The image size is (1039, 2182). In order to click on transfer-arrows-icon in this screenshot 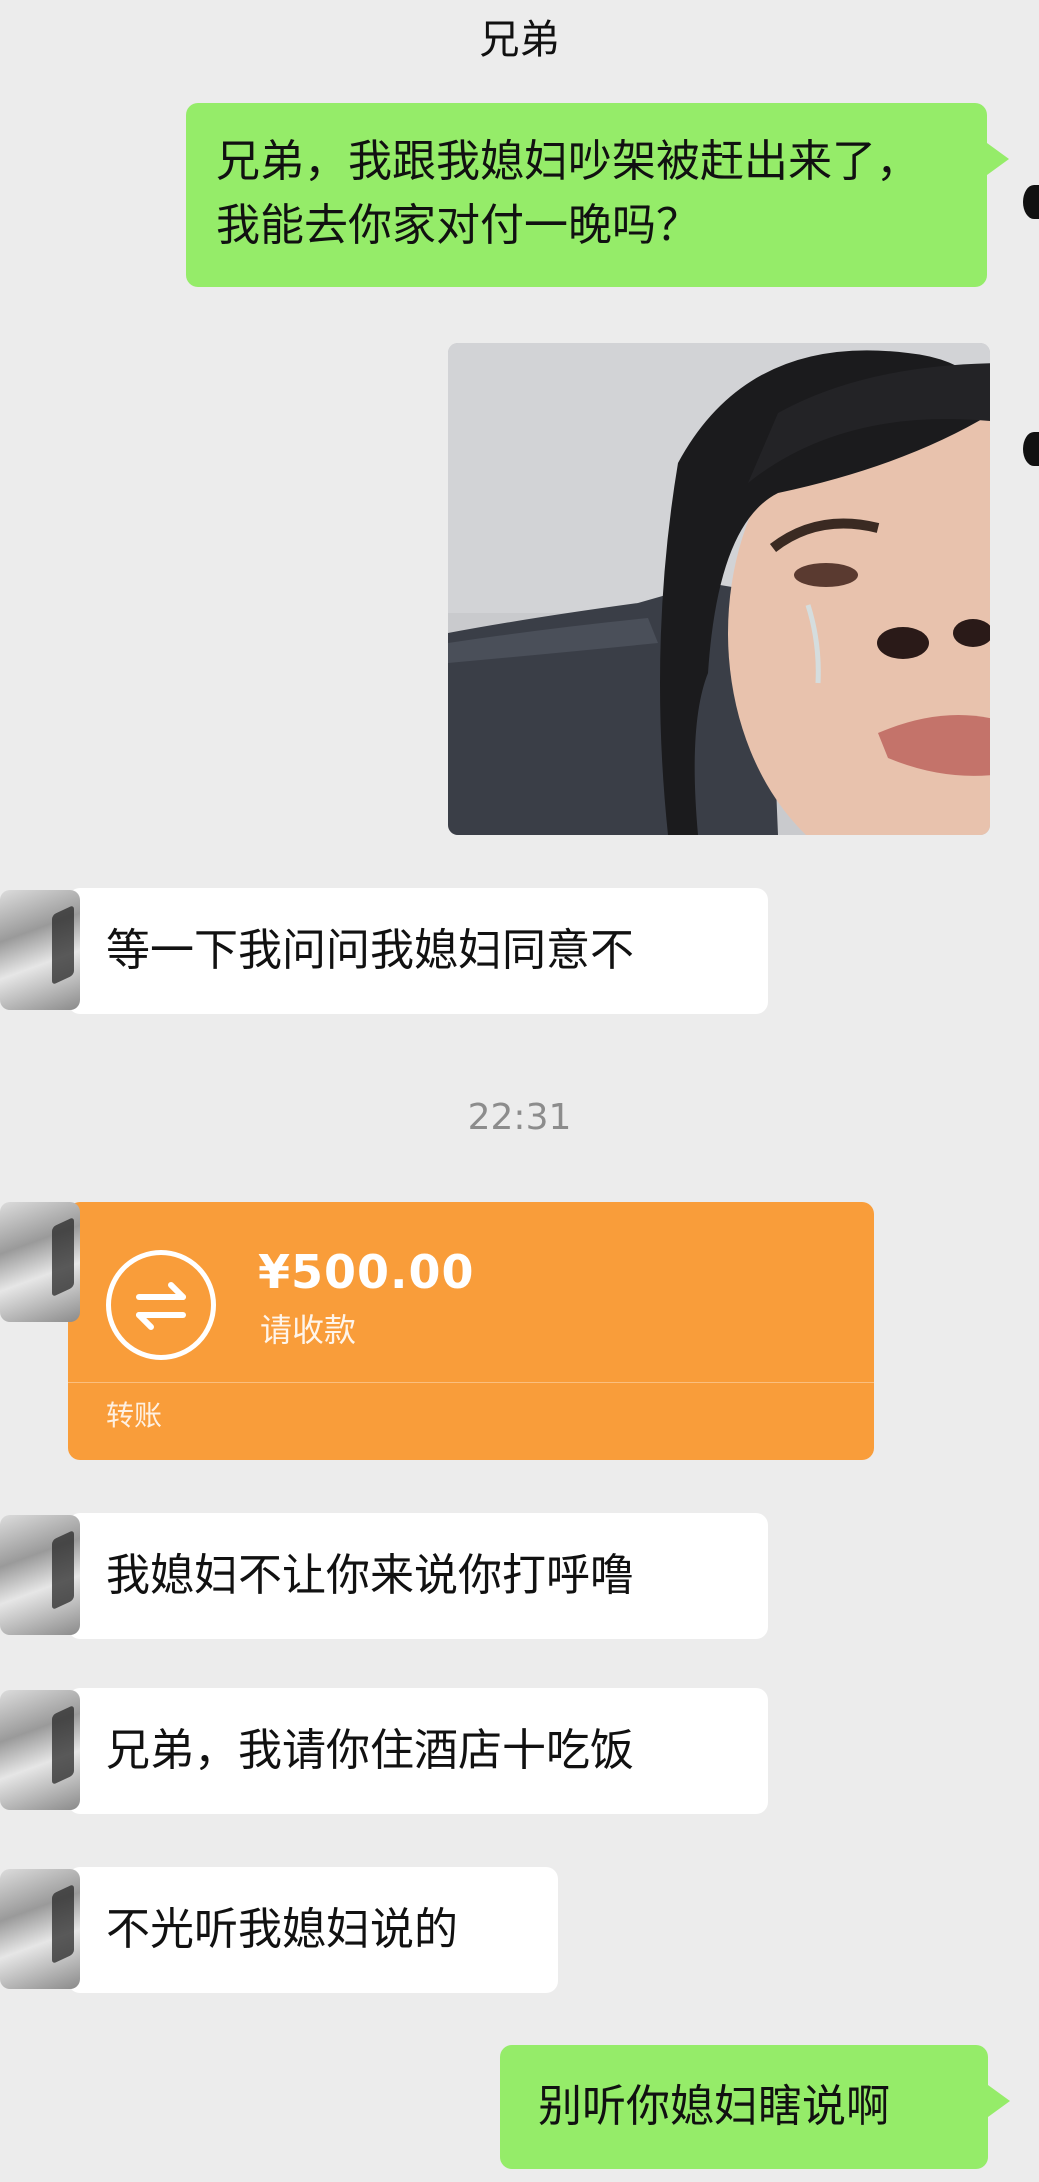, I will do `click(161, 1305)`.